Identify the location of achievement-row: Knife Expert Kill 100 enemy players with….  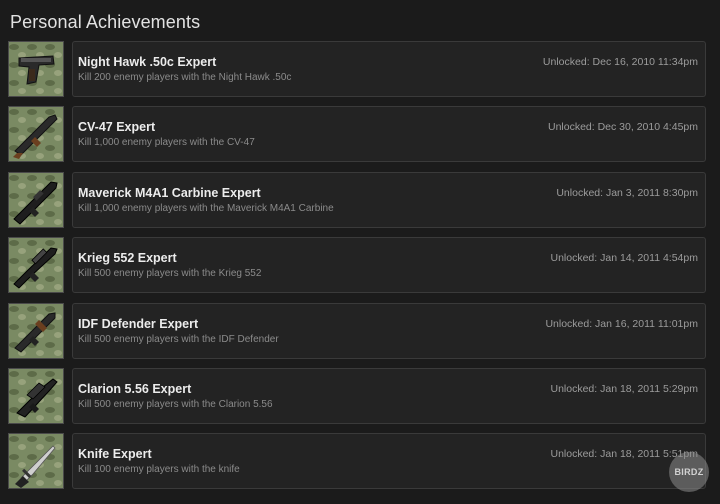
(358, 461).